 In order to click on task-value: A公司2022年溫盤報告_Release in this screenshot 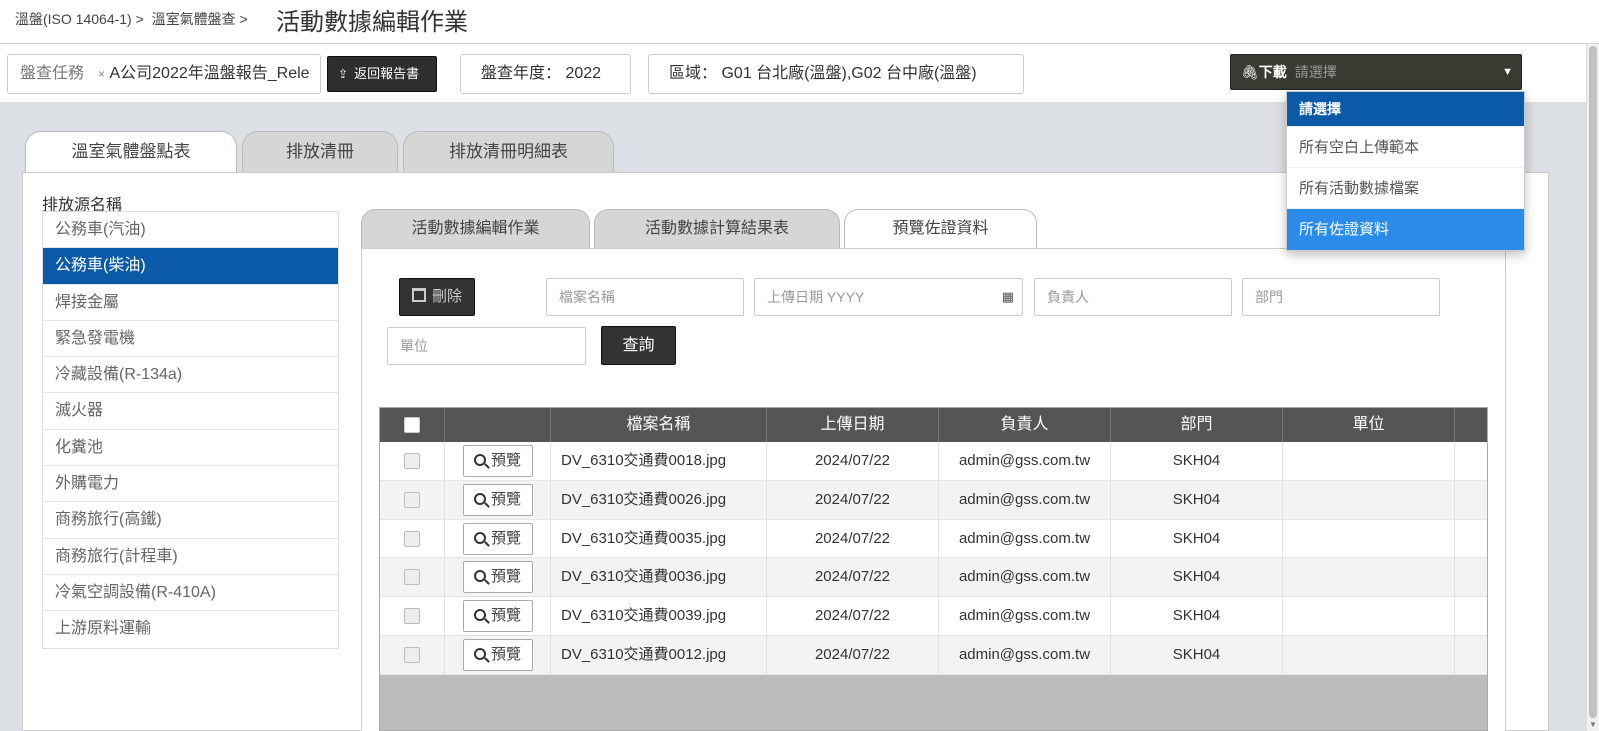, I will do `click(209, 73)`.